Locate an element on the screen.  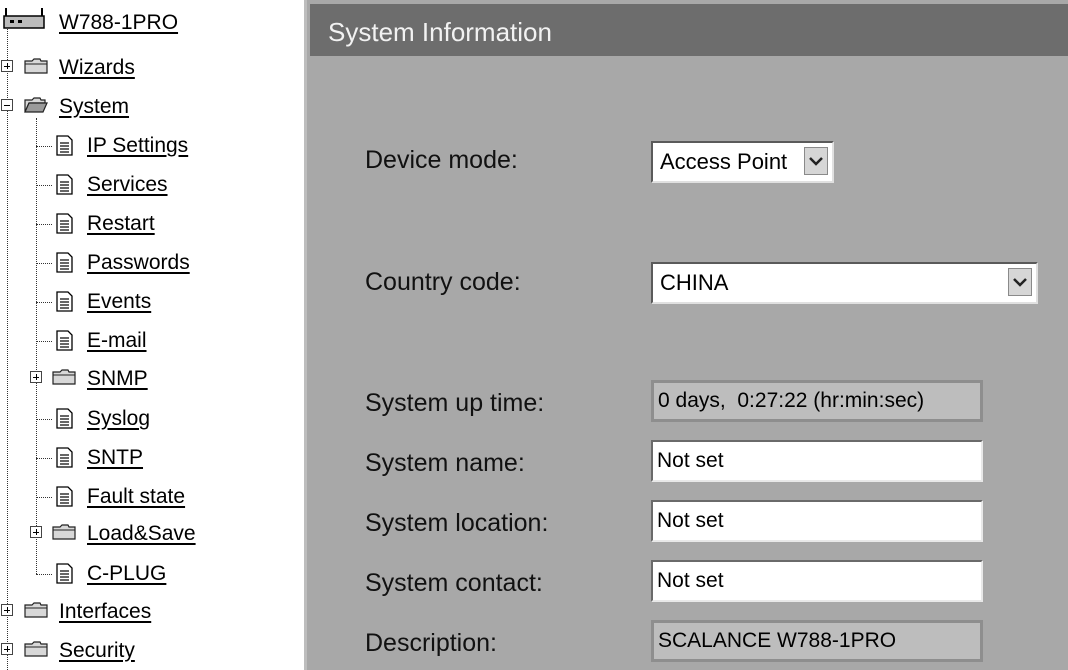
device-icon is located at coordinates (24, 18).